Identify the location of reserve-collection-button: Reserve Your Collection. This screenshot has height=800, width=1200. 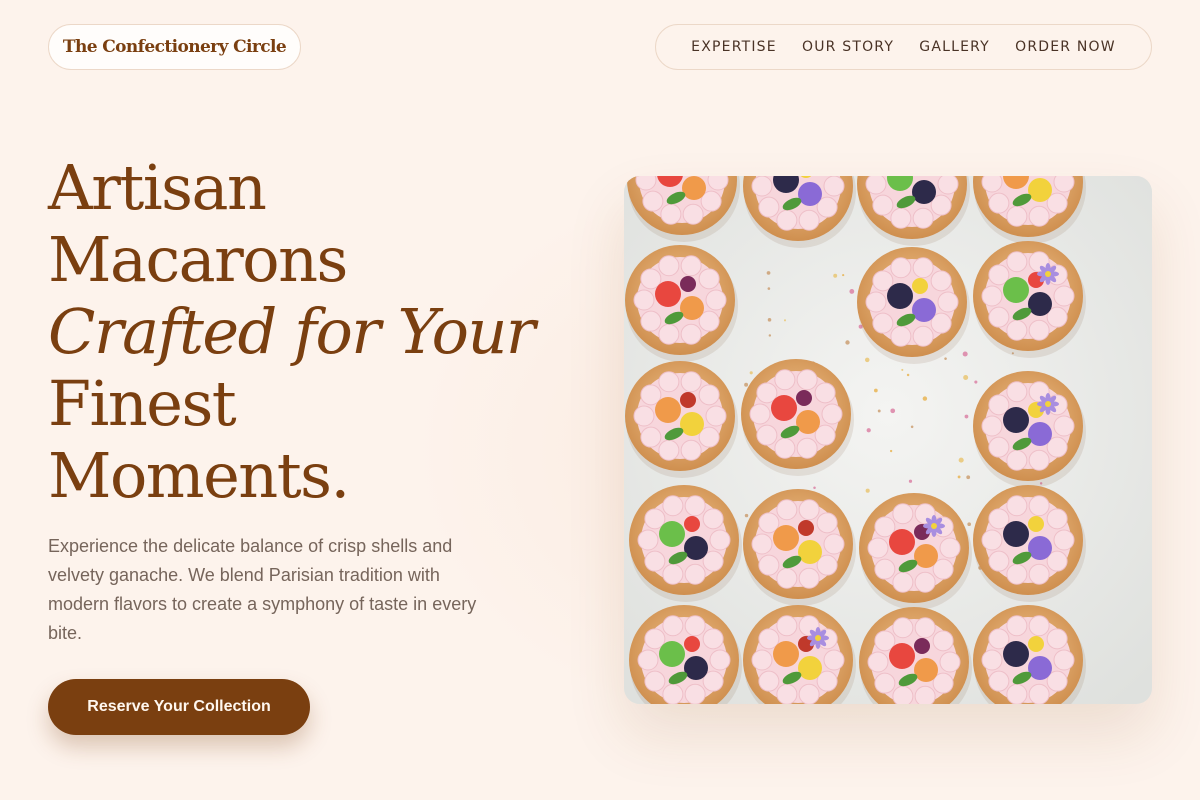
(179, 707).